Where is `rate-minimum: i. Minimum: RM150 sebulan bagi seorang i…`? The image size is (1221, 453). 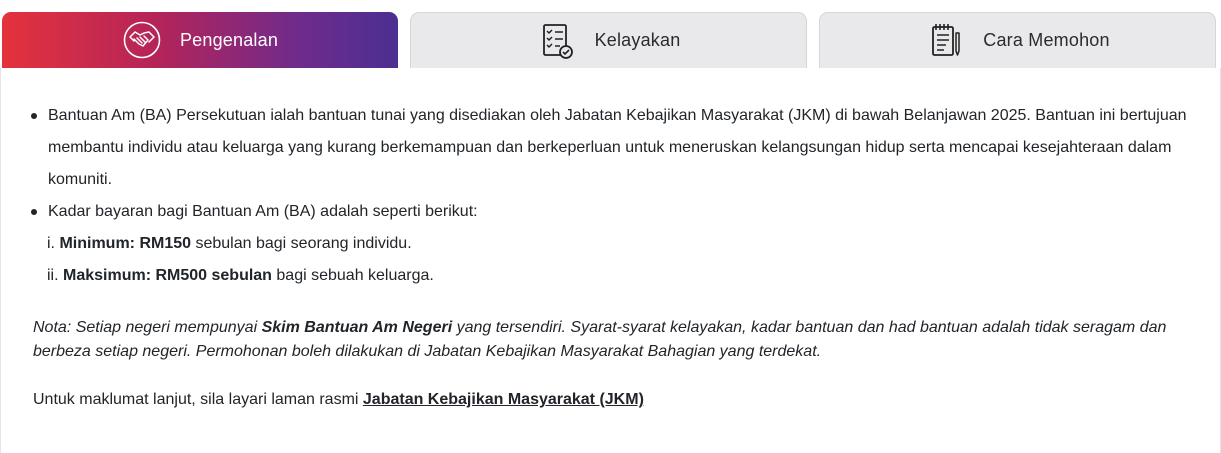
rate-minimum: i. Minimum: RM150 sebulan bagi seorang i… is located at coordinates (617, 244).